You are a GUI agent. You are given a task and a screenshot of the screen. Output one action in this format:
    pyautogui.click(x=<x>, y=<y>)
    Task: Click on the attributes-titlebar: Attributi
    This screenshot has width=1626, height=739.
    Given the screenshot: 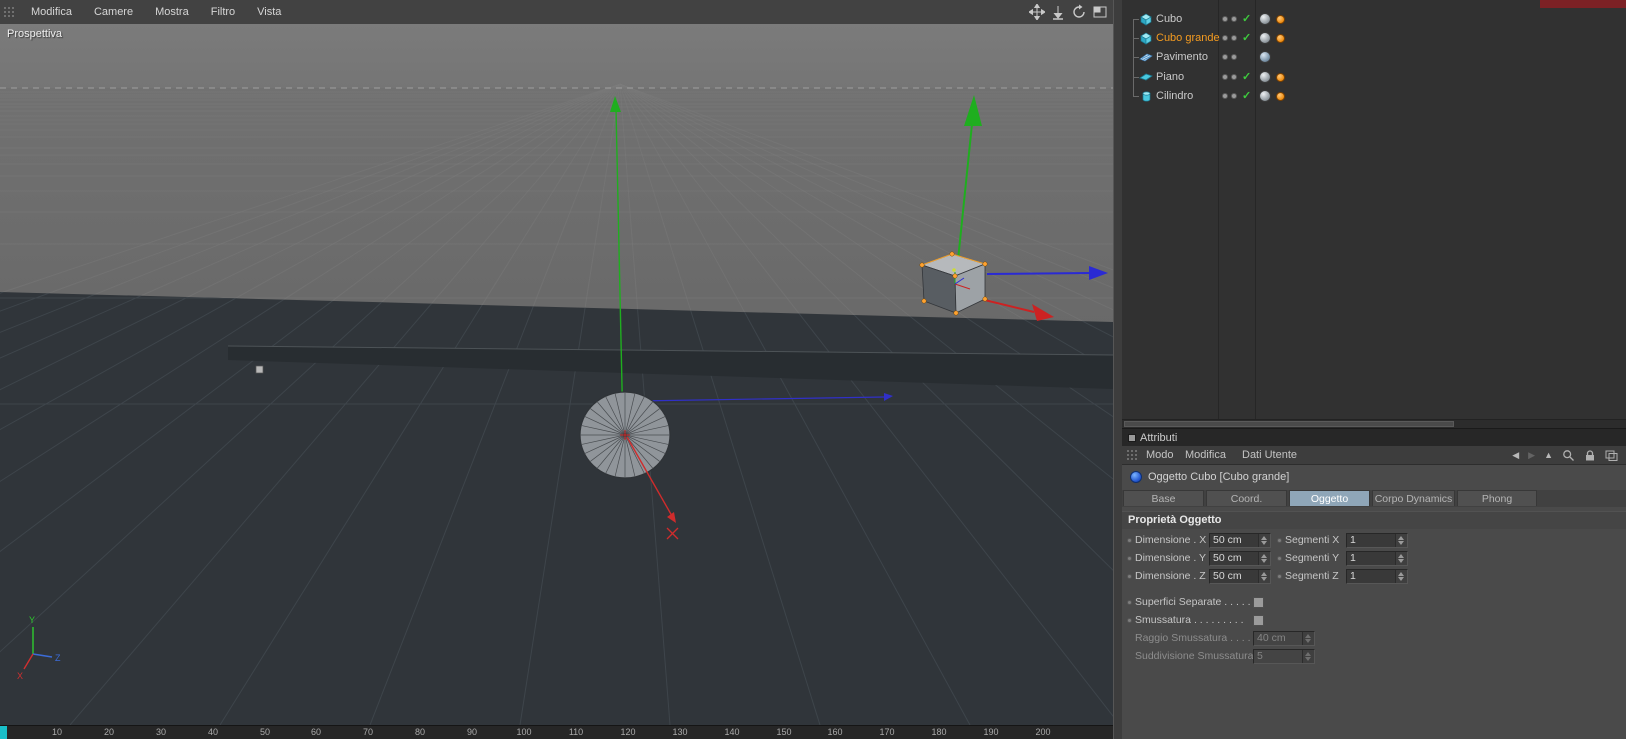 What is the action you would take?
    pyautogui.click(x=1374, y=437)
    